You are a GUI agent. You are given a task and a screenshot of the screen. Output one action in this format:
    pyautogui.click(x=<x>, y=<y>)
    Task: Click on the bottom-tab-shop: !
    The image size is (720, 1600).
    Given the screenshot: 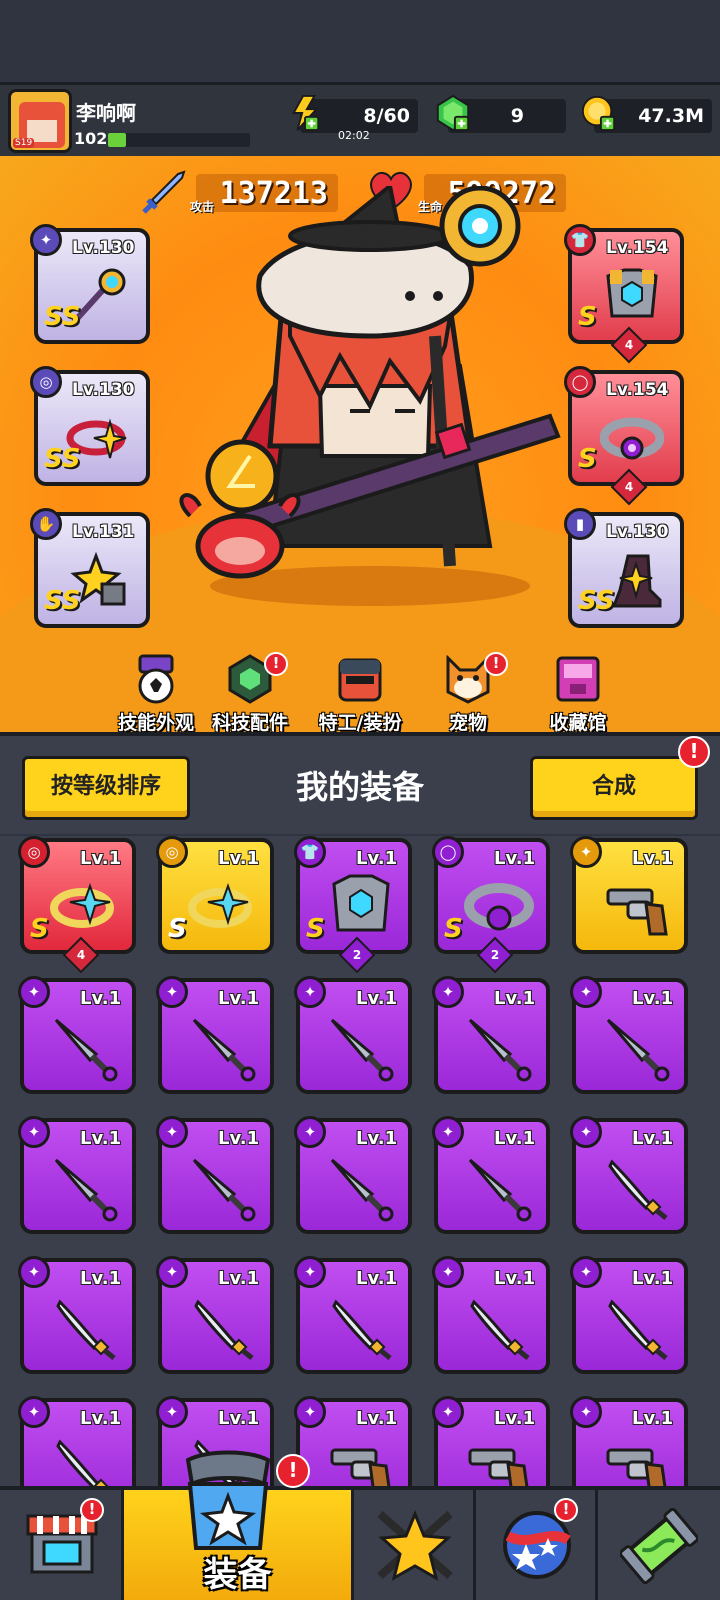 What is the action you would take?
    pyautogui.click(x=62, y=1545)
    